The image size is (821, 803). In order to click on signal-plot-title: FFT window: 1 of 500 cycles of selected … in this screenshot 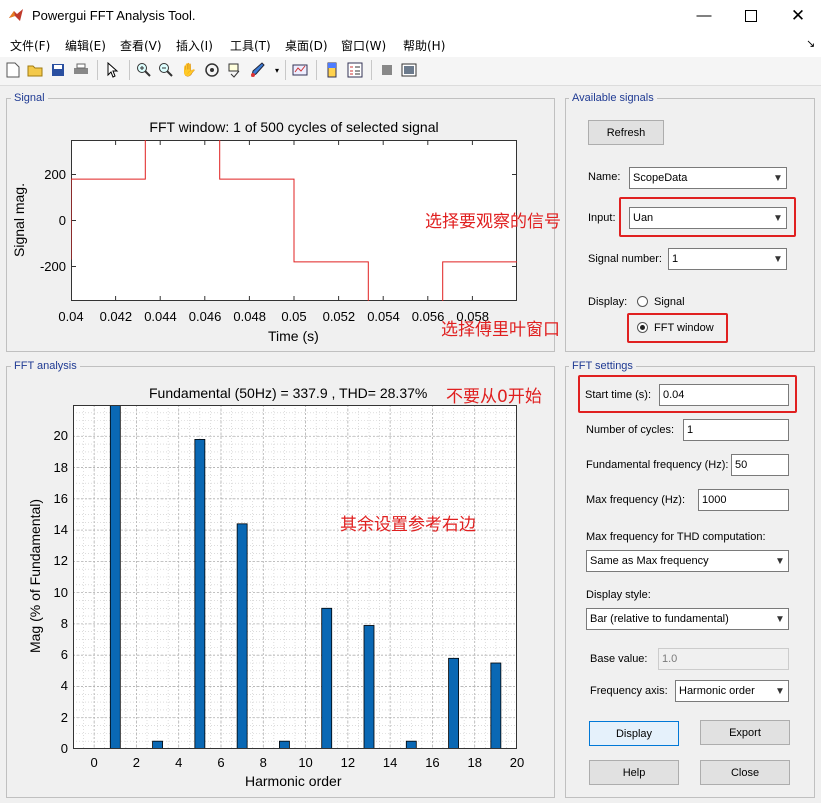, I will do `click(294, 127)`.